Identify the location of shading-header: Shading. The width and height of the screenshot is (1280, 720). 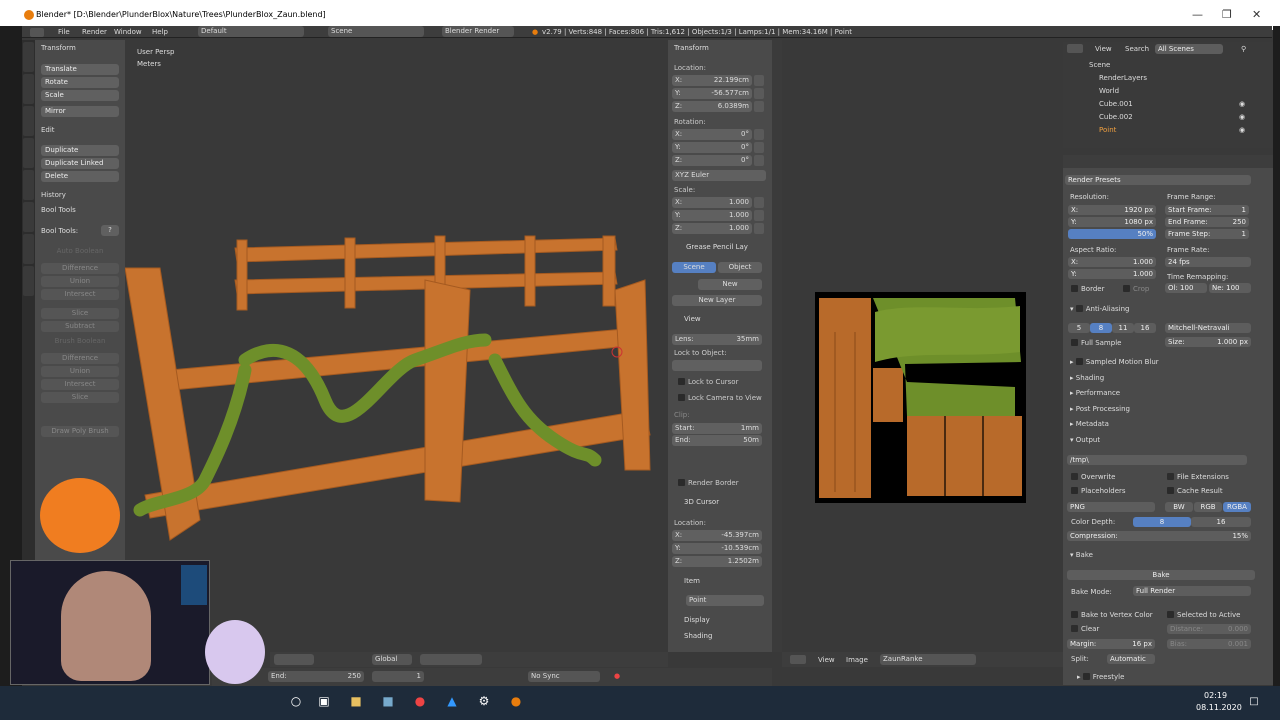
(698, 636).